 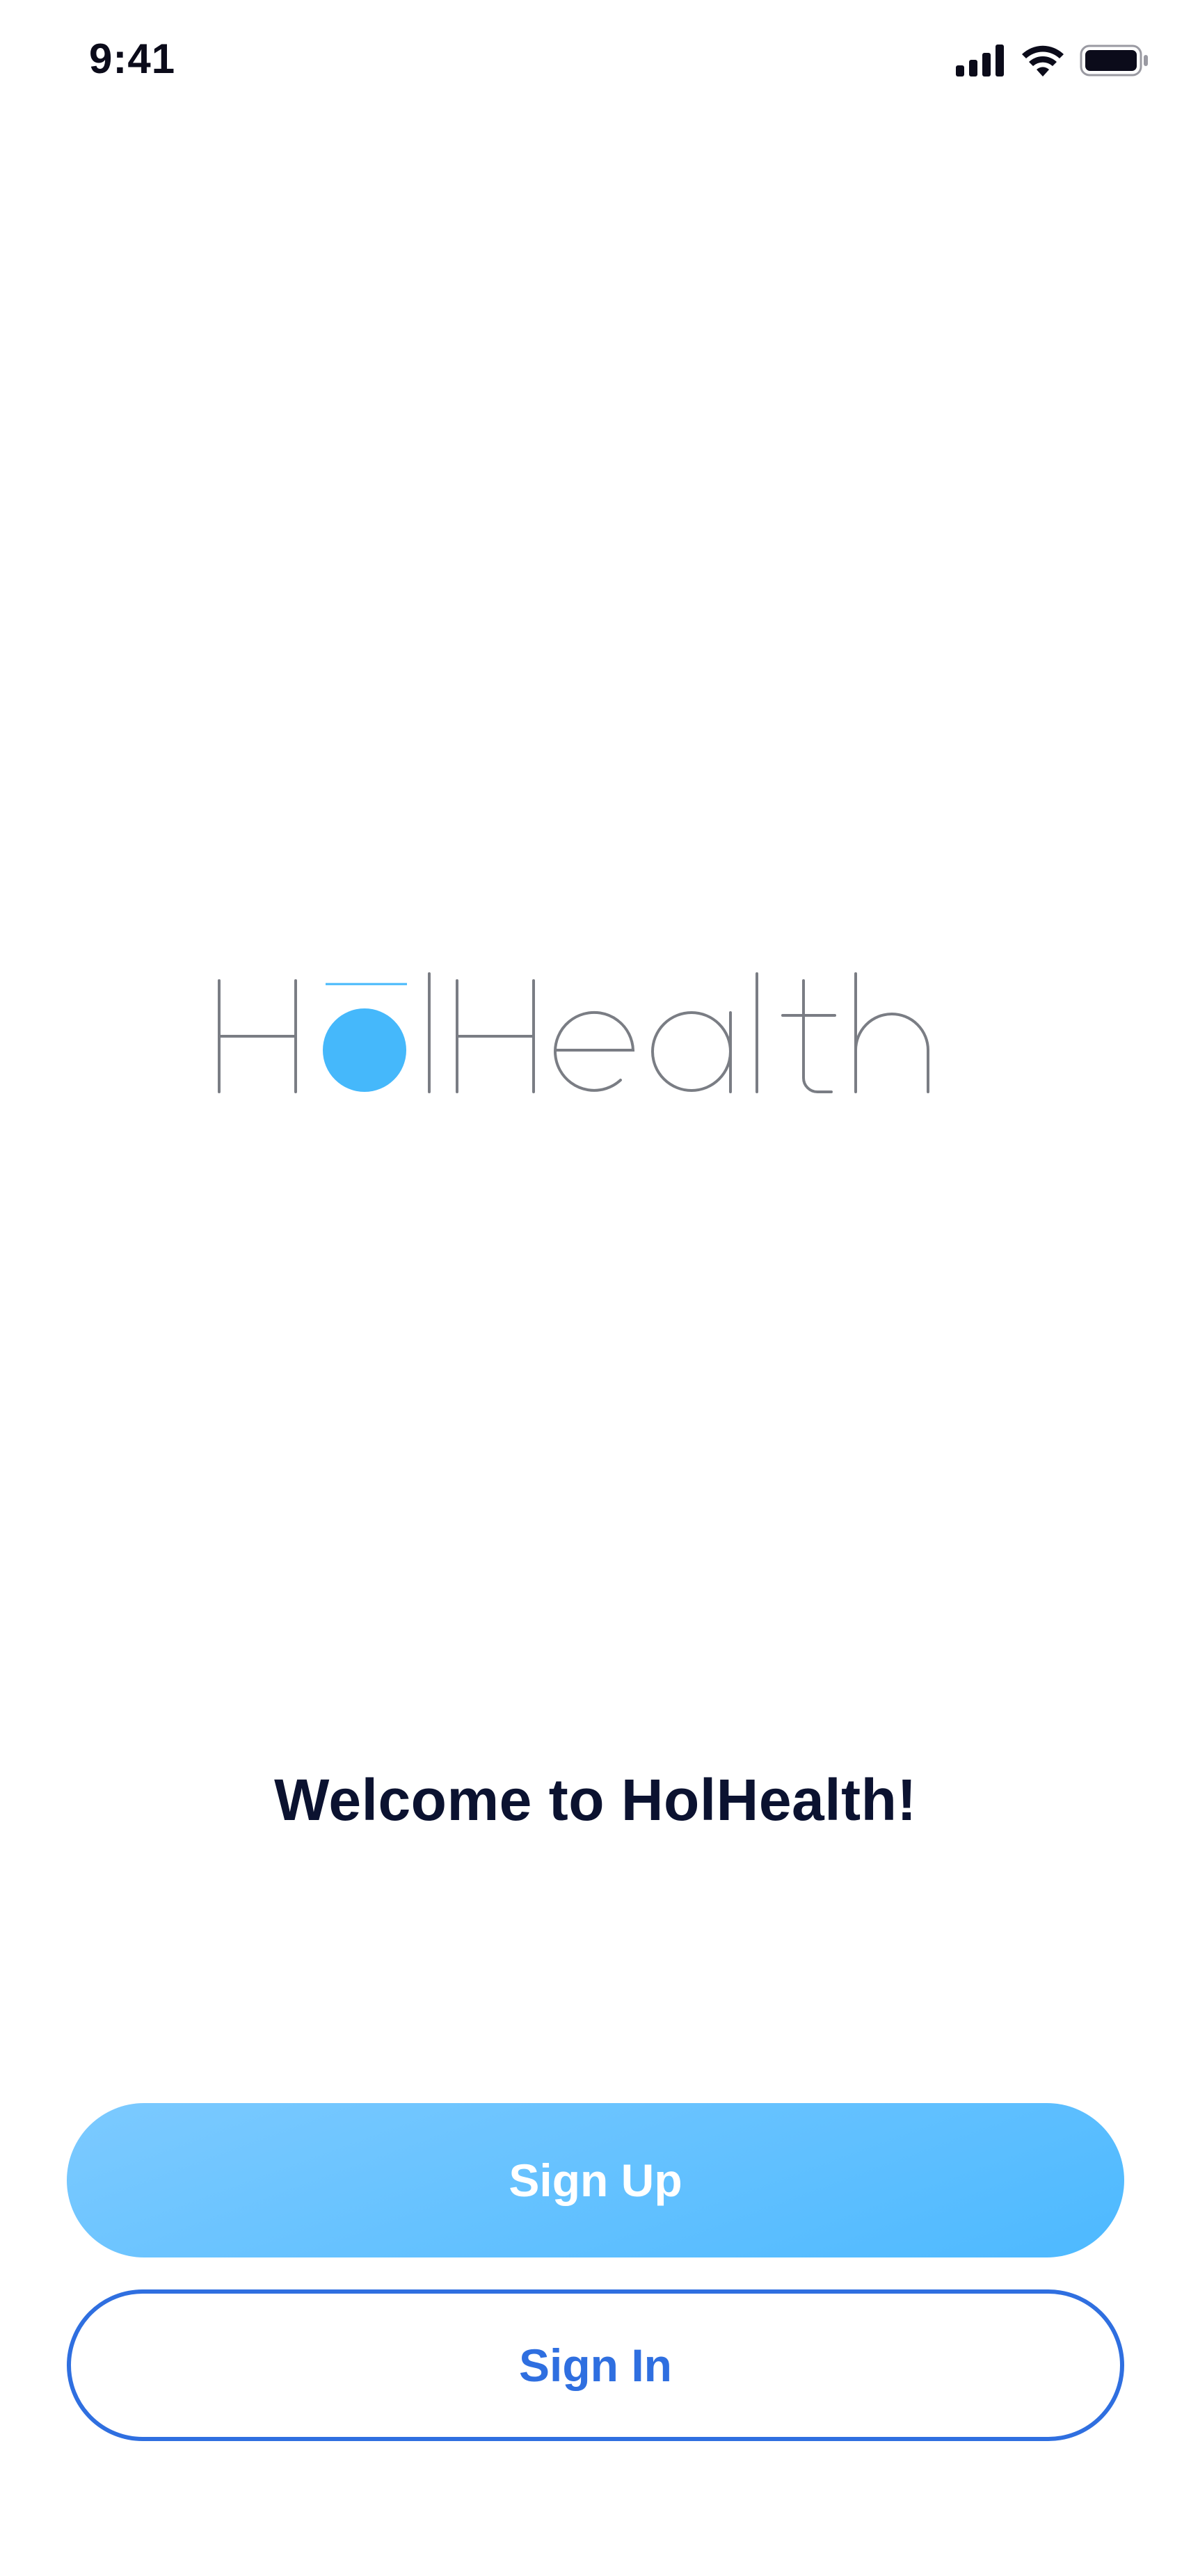 I want to click on holhealth-logo-mark, so click(x=573, y=1032).